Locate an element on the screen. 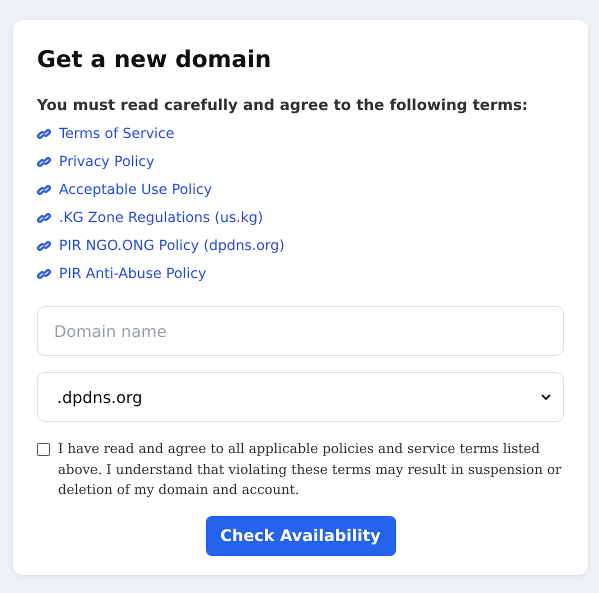 The height and width of the screenshot is (593, 599). policy-link: Acceptable Use Policy is located at coordinates (135, 190).